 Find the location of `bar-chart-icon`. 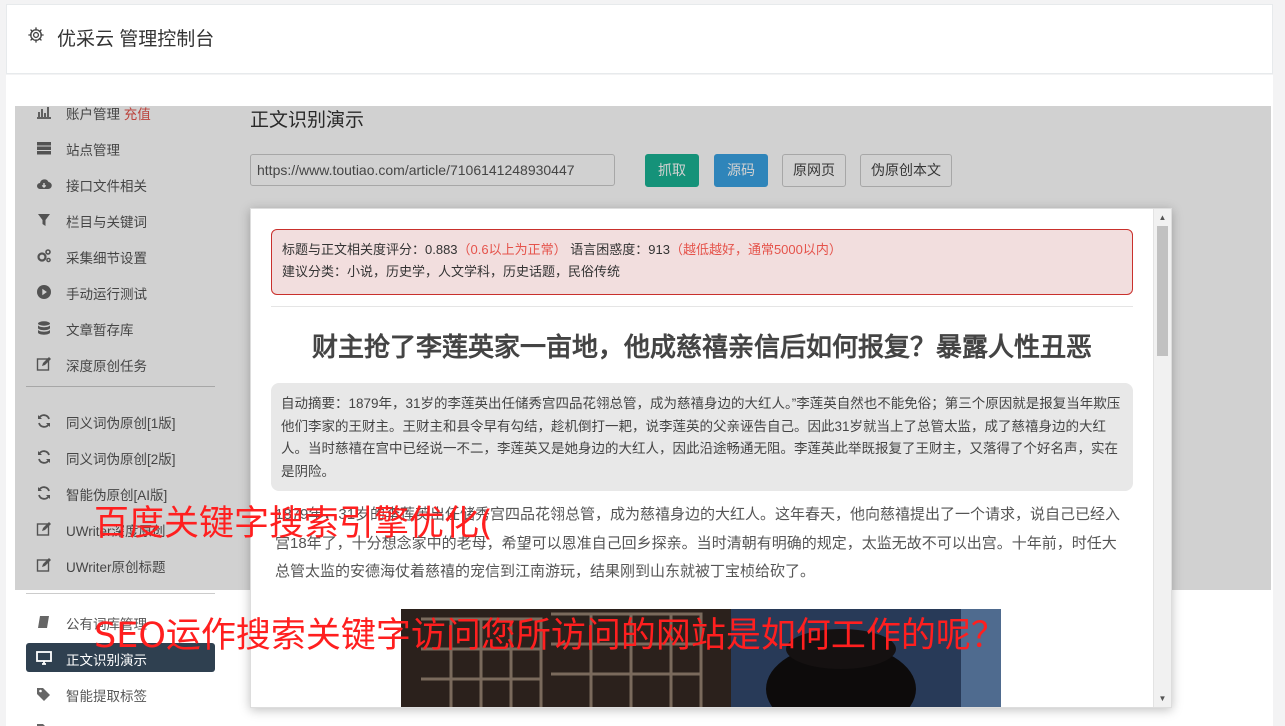

bar-chart-icon is located at coordinates (44, 113).